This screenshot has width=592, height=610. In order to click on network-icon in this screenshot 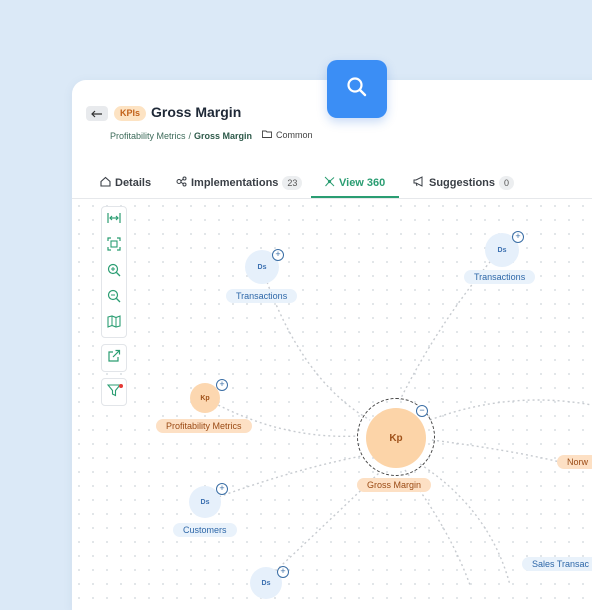, I will do `click(181, 183)`.